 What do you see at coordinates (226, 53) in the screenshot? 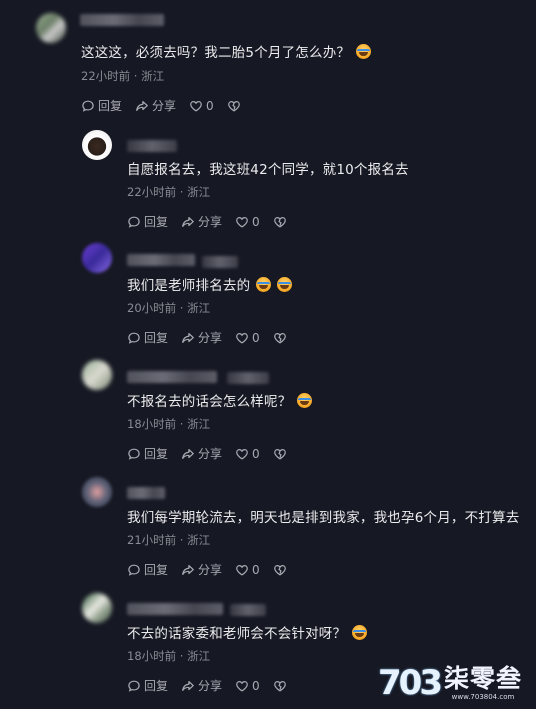
I see `comment-text: 这这这，必须去吗？我二胎5个月了怎么办？` at bounding box center [226, 53].